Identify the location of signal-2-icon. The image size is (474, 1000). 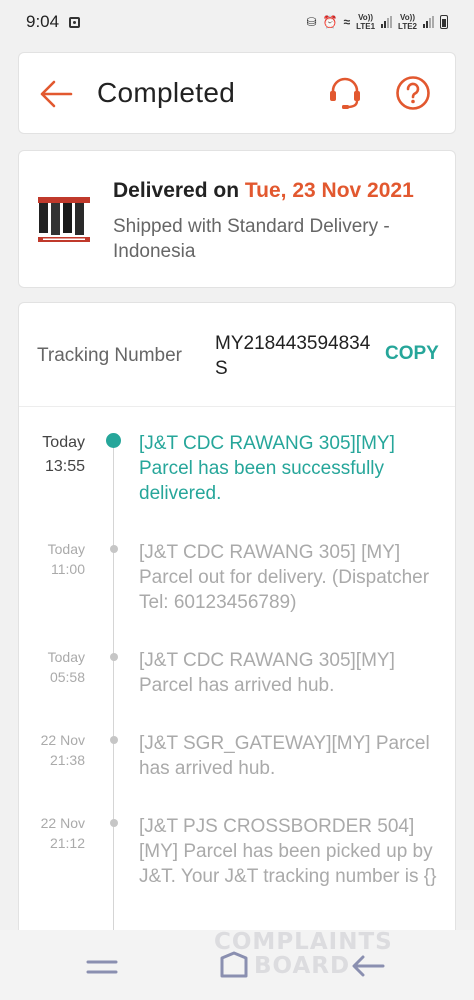
(428, 22).